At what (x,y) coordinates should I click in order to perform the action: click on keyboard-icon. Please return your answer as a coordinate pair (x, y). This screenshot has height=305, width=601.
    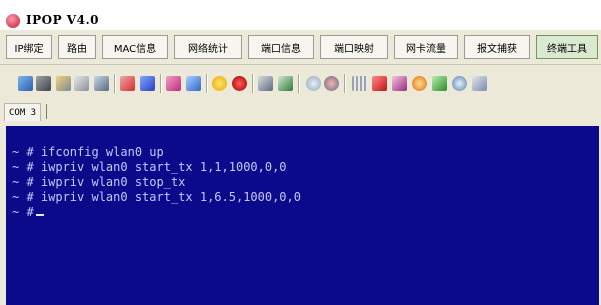
    Looking at the image, I should click on (173, 83).